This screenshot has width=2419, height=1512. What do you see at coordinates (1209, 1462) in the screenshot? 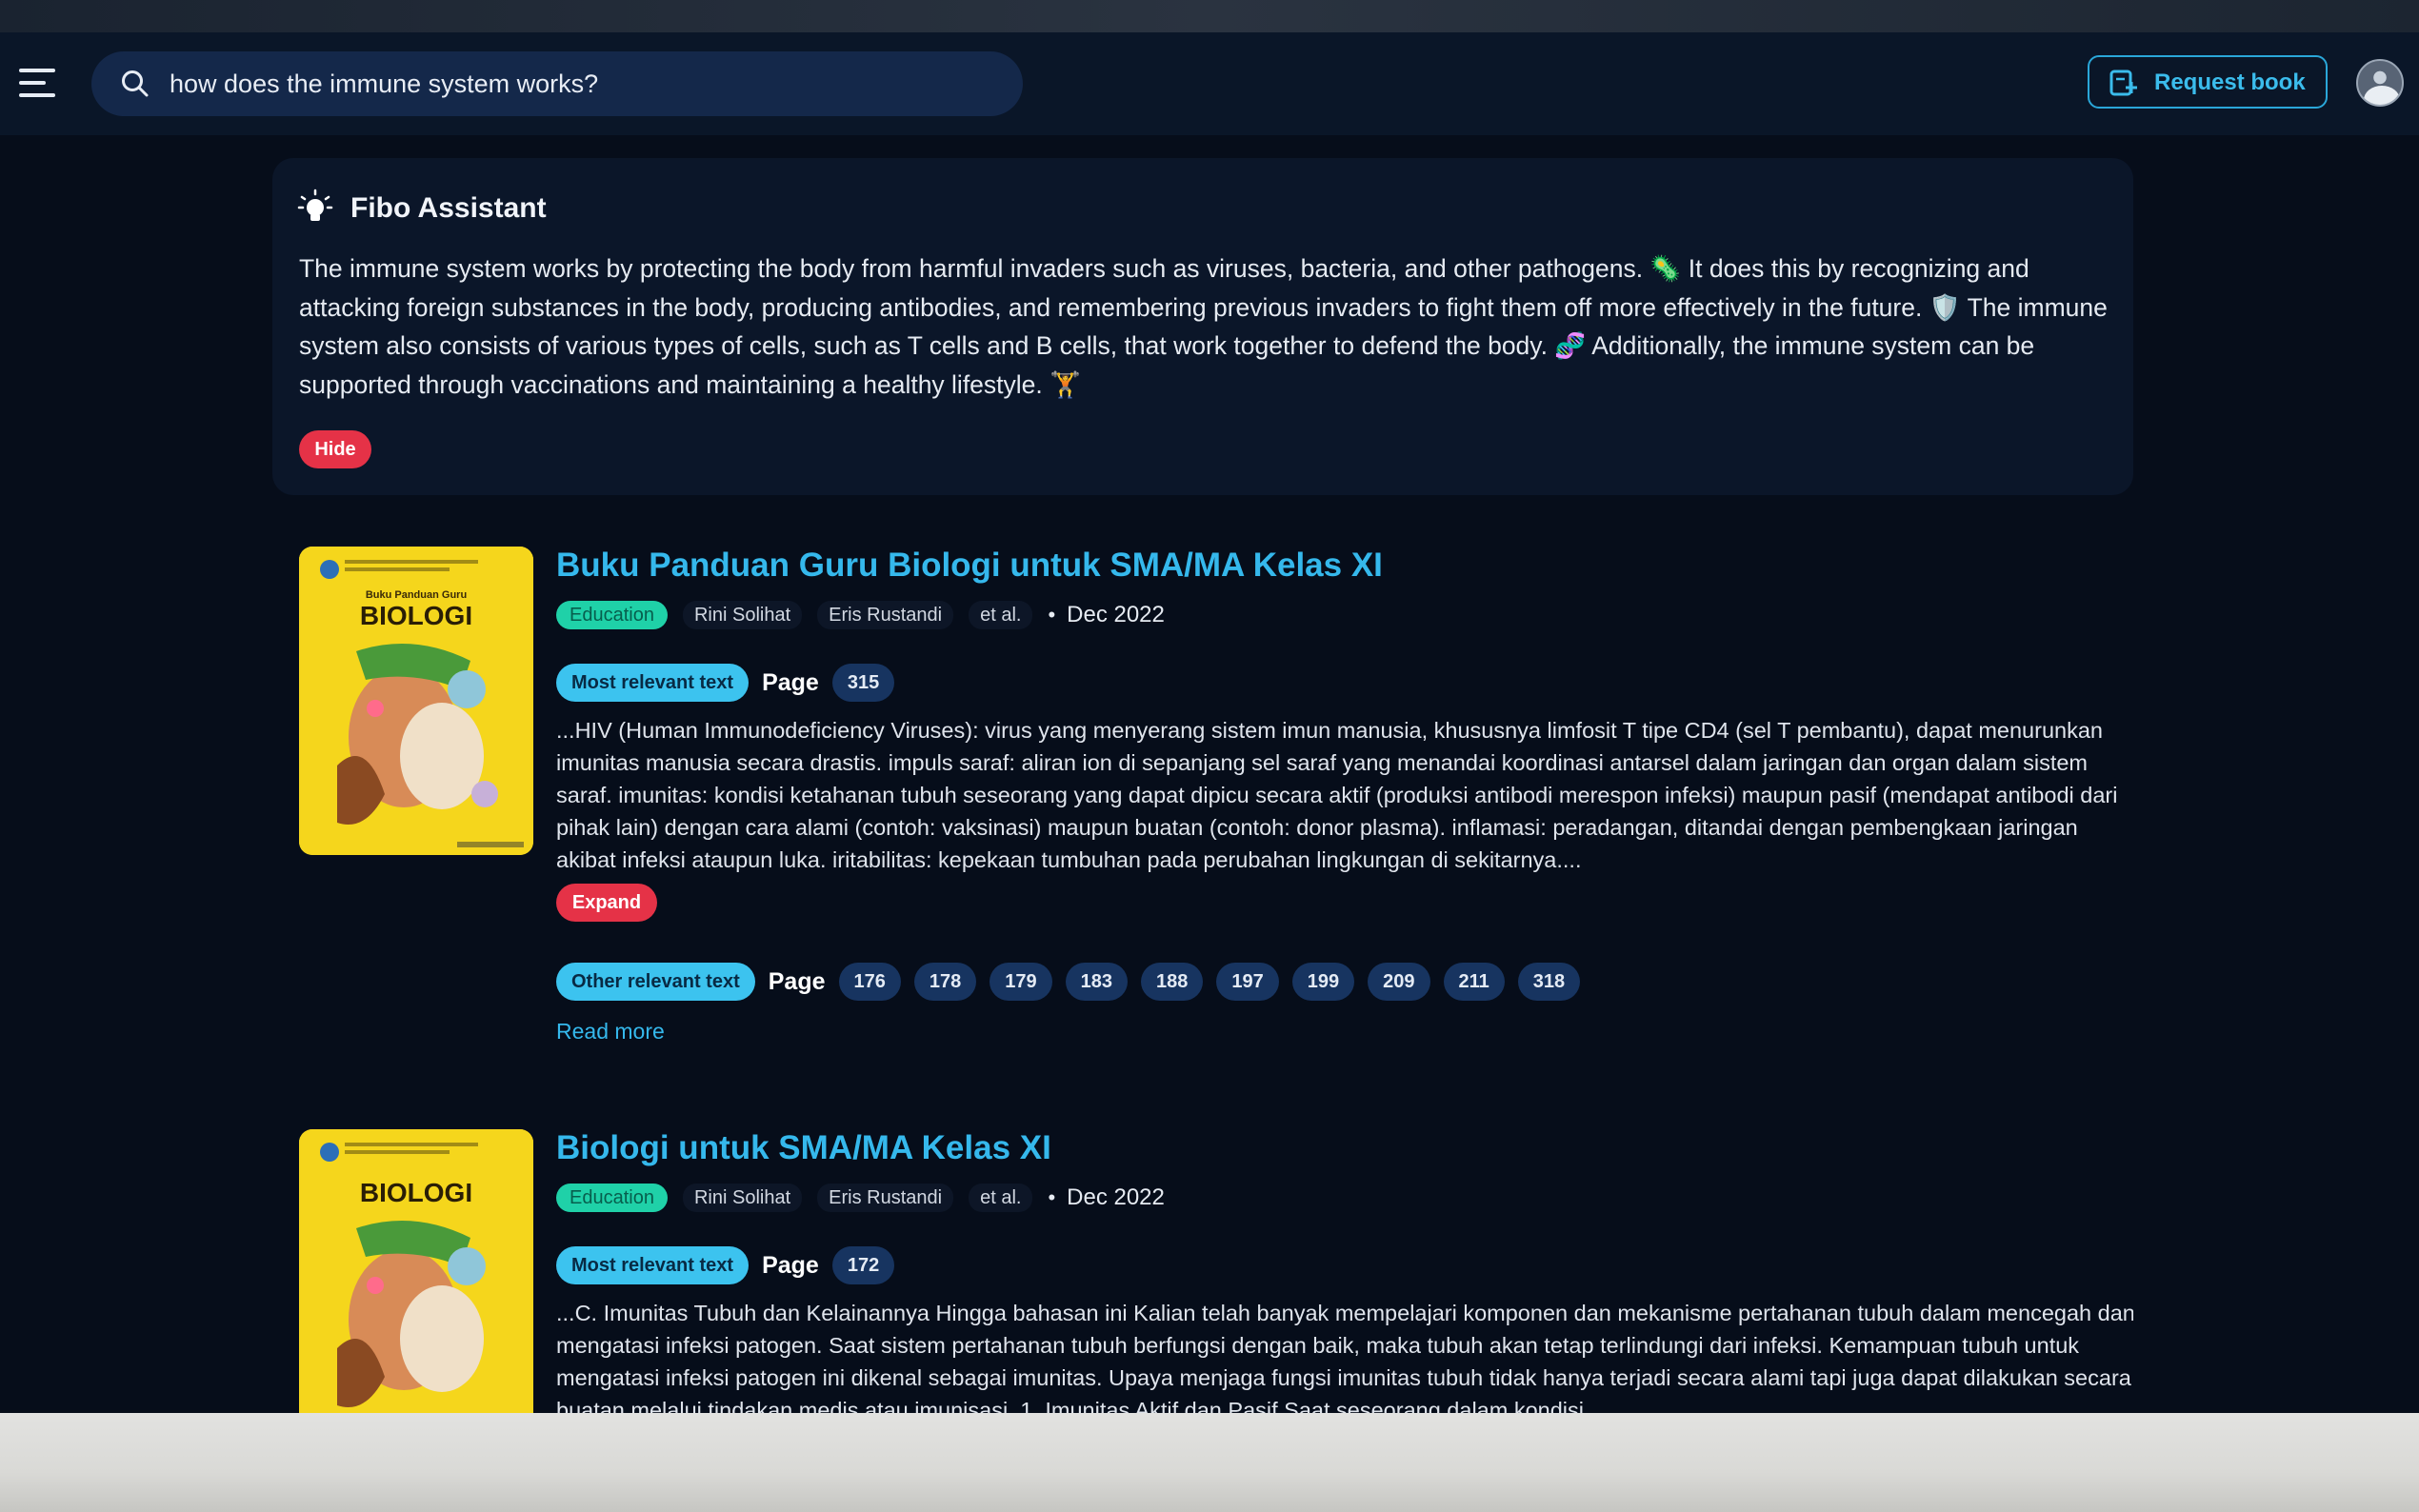
I see `bottom-overlay-bar` at bounding box center [1209, 1462].